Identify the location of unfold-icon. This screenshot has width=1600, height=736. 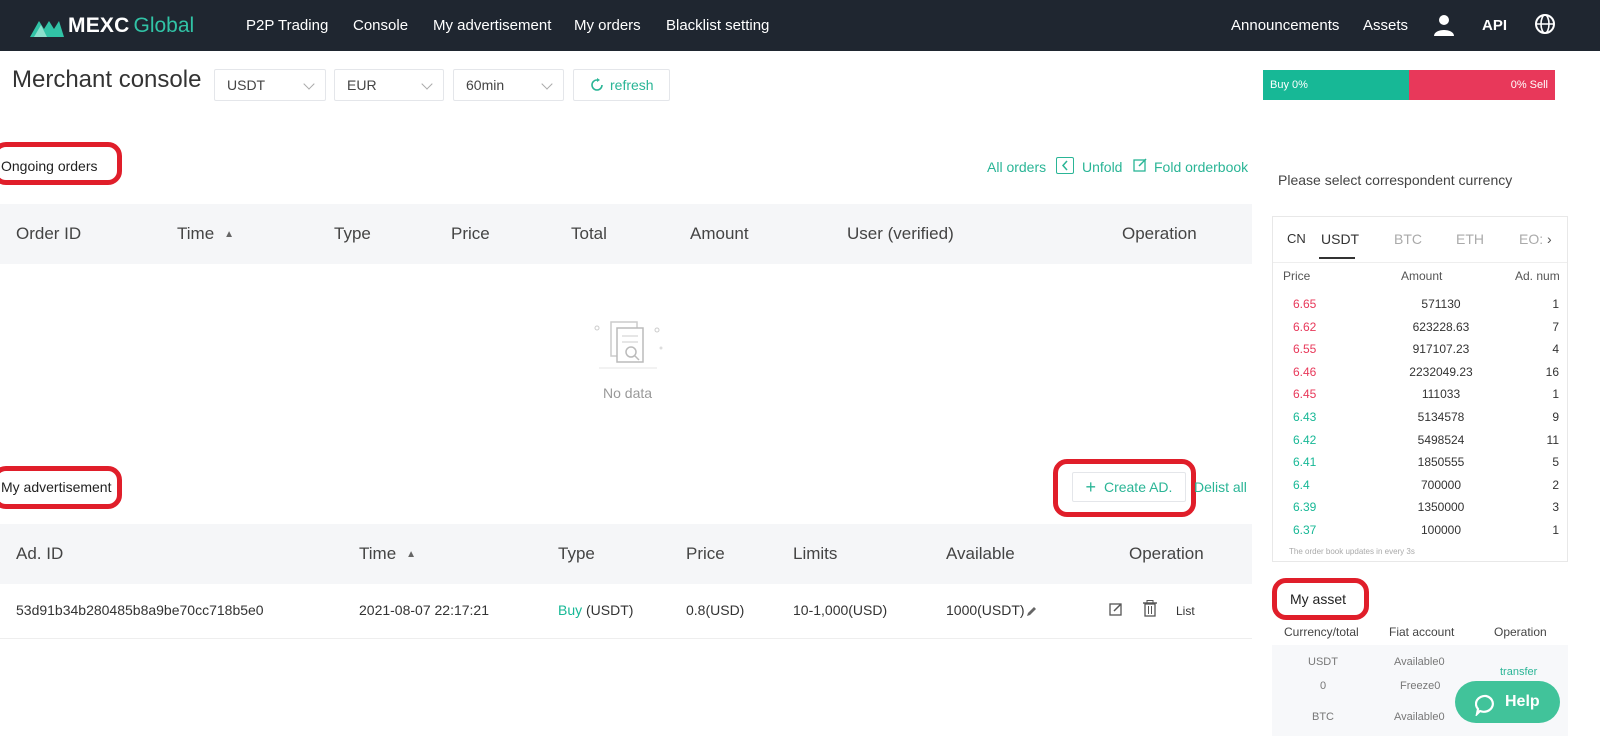
(1065, 165).